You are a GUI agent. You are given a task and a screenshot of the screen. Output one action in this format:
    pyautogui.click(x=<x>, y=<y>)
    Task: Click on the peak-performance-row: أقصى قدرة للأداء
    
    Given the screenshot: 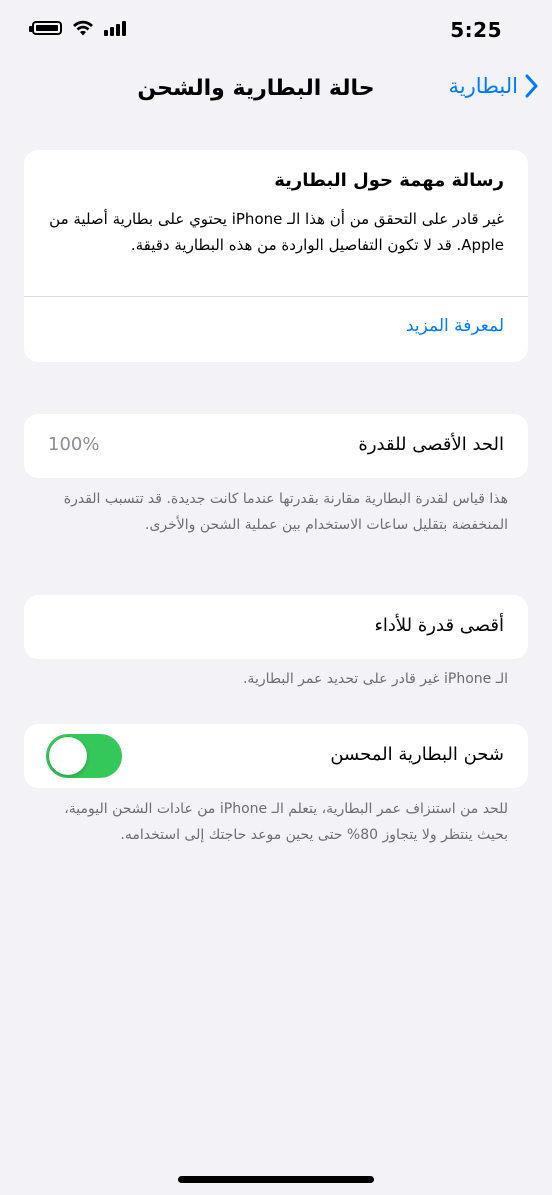 What is the action you would take?
    pyautogui.click(x=276, y=627)
    